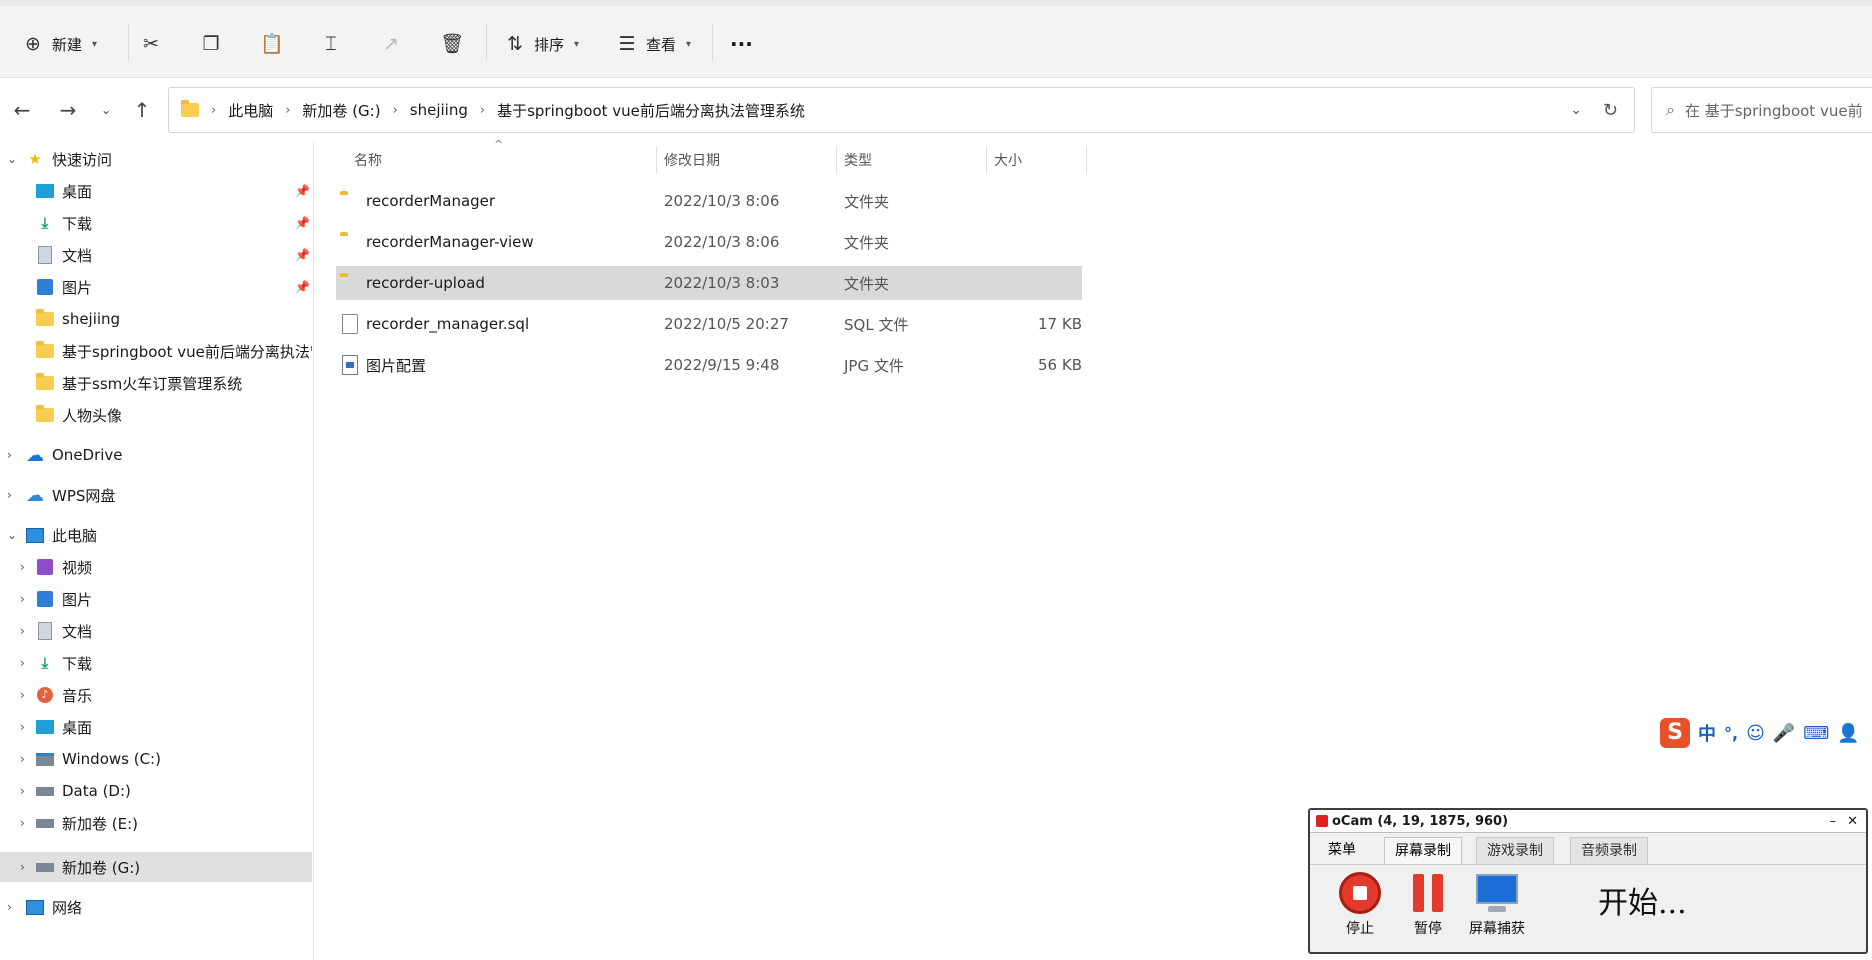 This screenshot has height=960, width=1872. What do you see at coordinates (709, 365) in the screenshot?
I see `file-row: 图片配置 2022/9/15 9:48 JPG 文件 56 KB` at bounding box center [709, 365].